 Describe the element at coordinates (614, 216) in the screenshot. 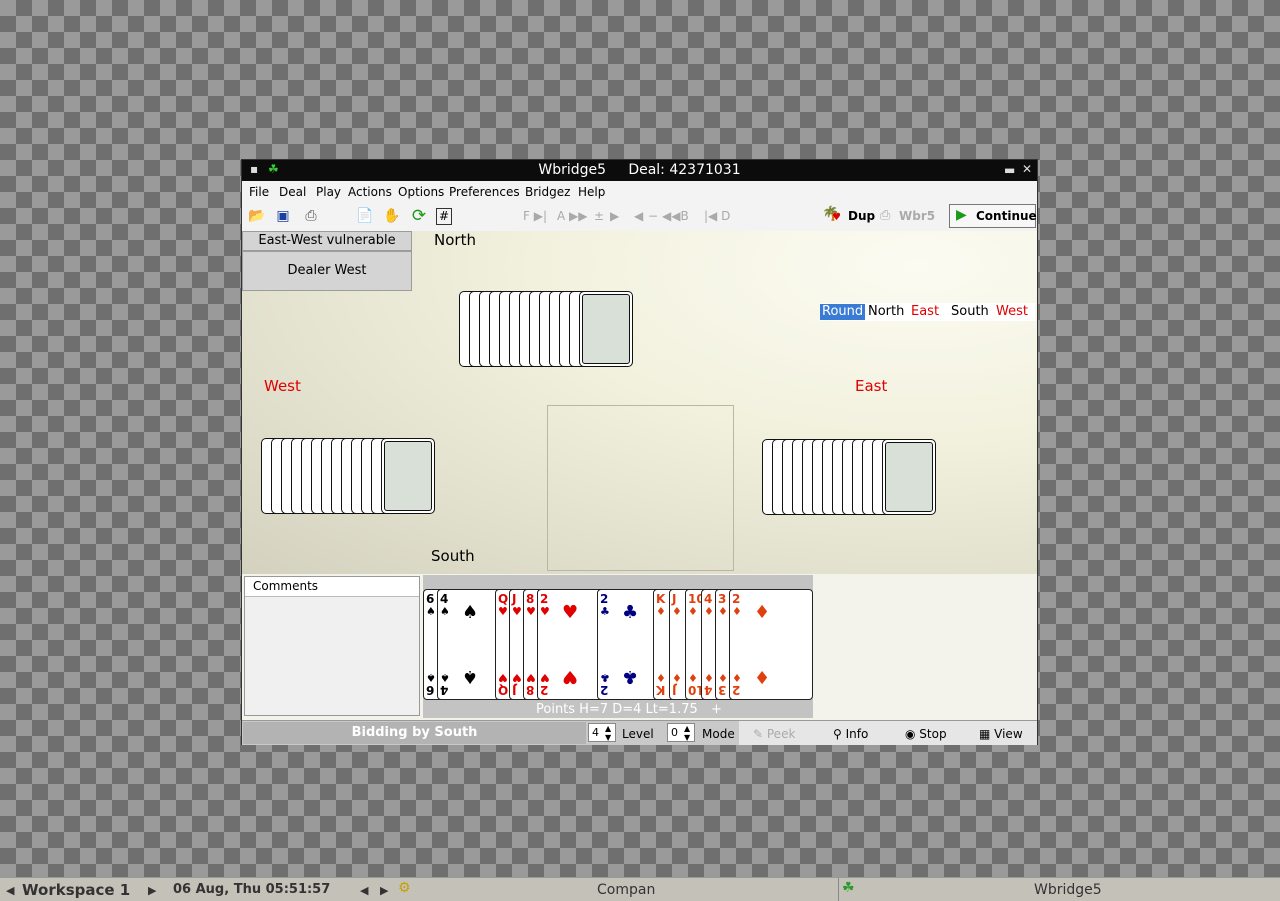

I see `nav-next-icon: ▶` at that location.